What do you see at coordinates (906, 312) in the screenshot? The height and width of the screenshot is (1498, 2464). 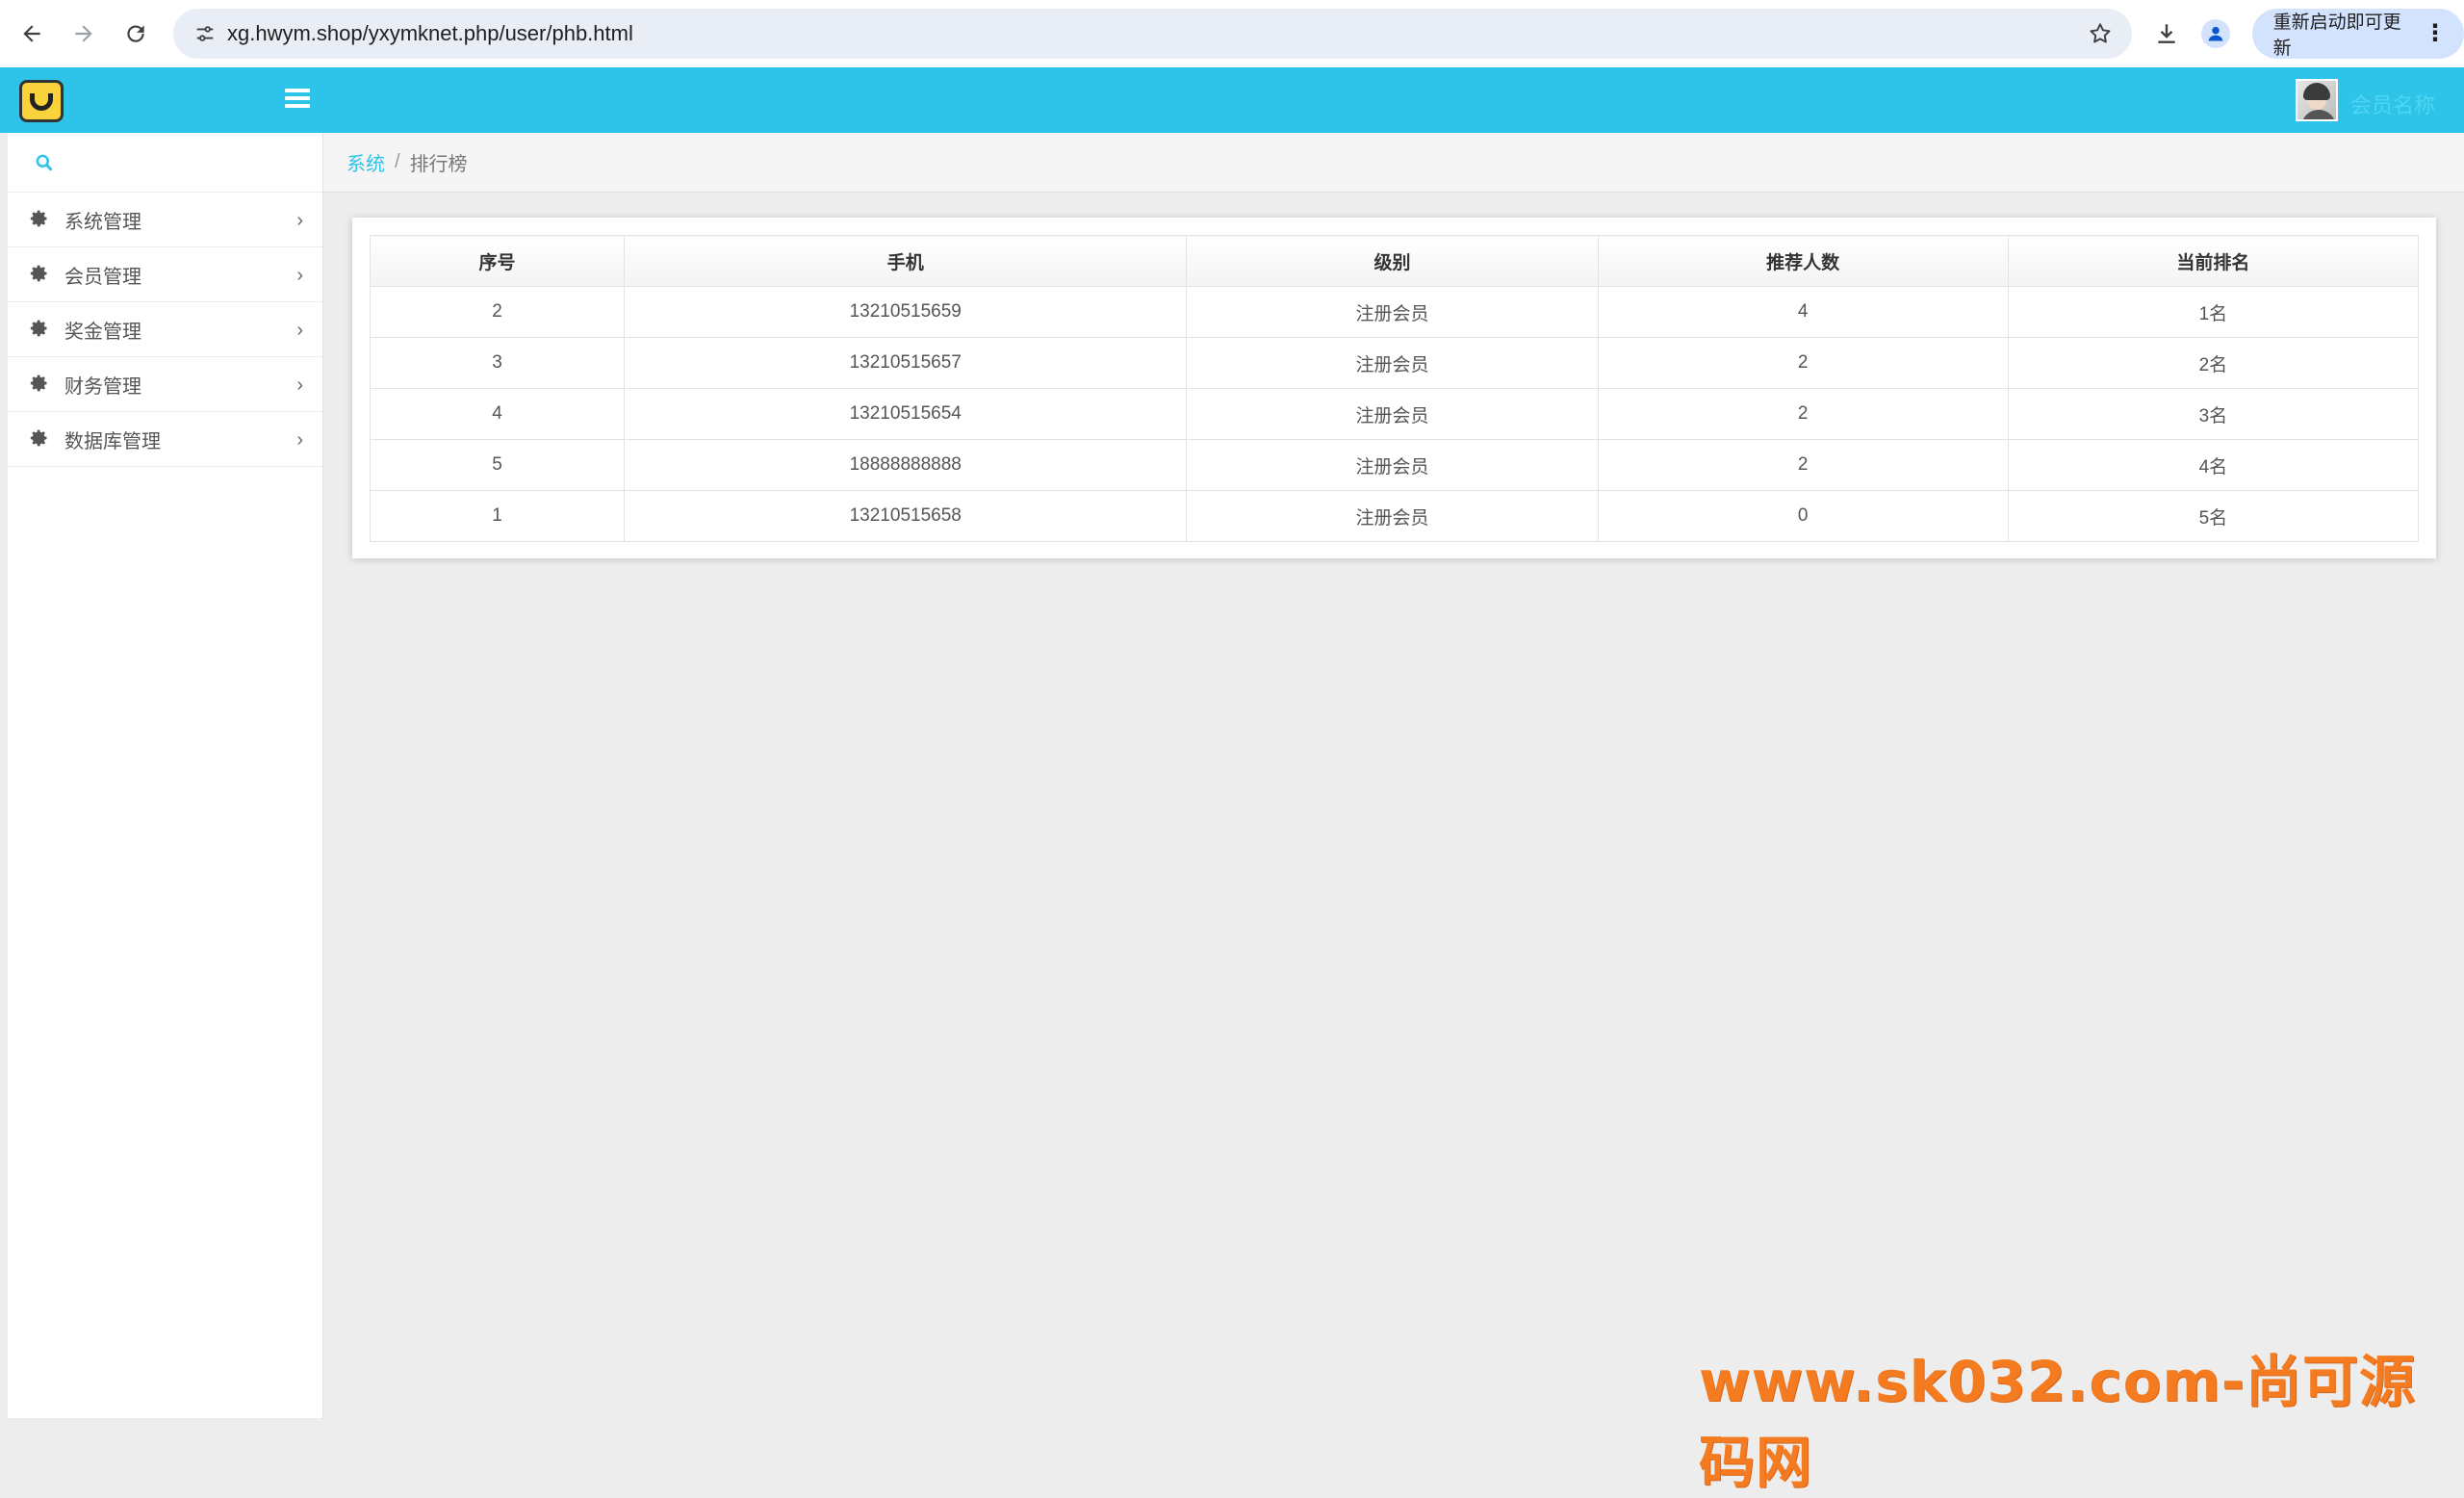 I see `cell-phone: 13210515659` at bounding box center [906, 312].